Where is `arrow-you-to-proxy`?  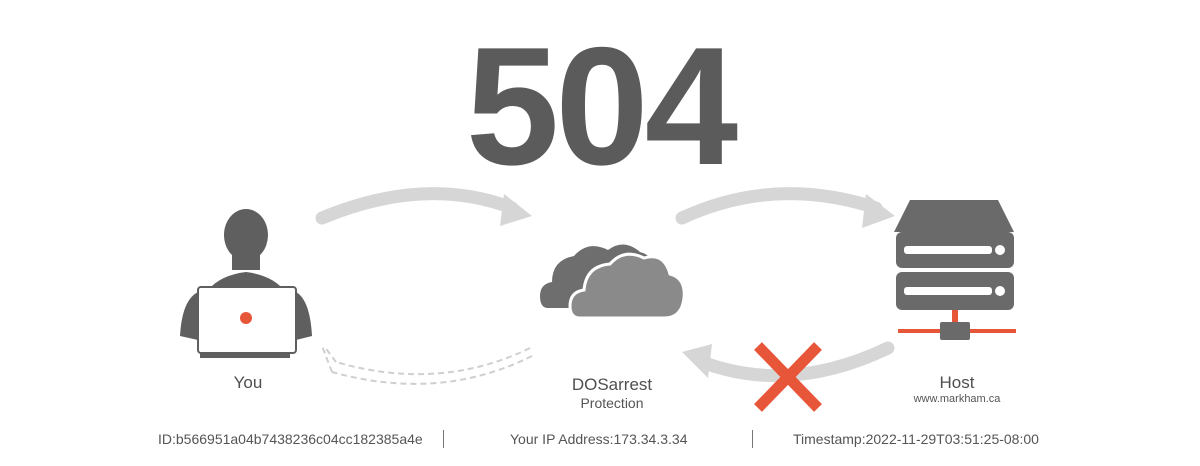
arrow-you-to-proxy is located at coordinates (423, 206).